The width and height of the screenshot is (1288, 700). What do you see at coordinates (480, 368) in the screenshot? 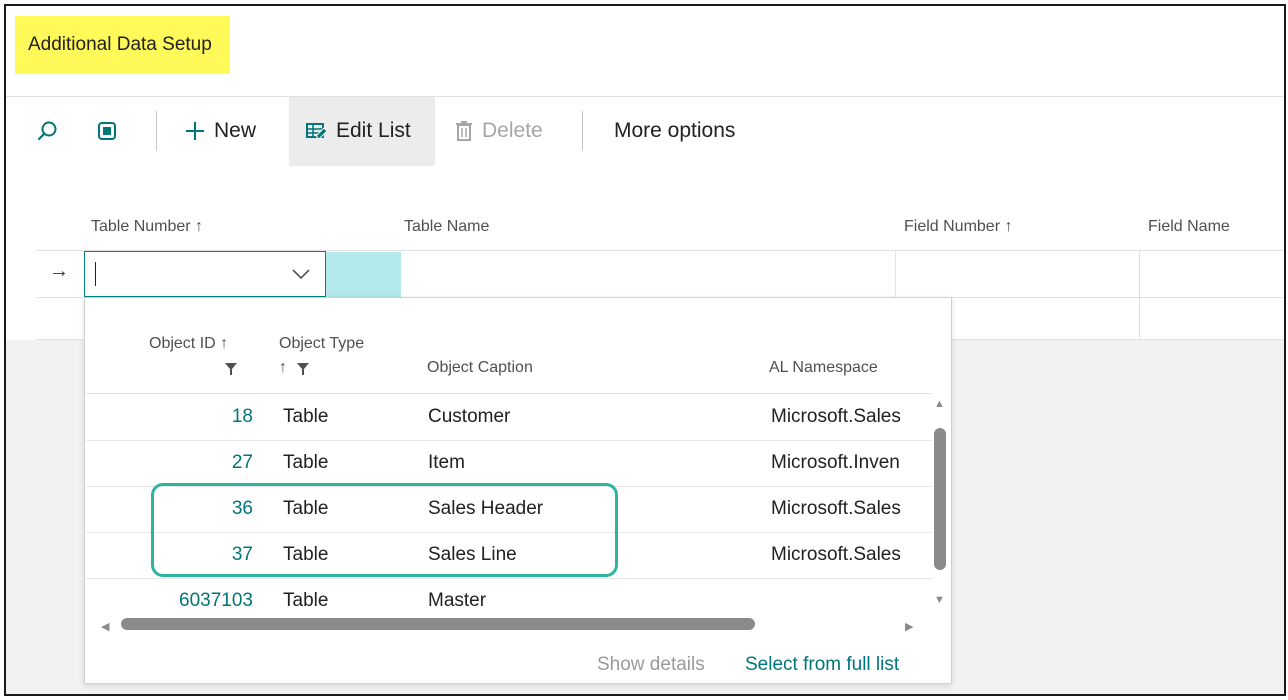
I see `dropdown-header-object-caption: Object Caption` at bounding box center [480, 368].